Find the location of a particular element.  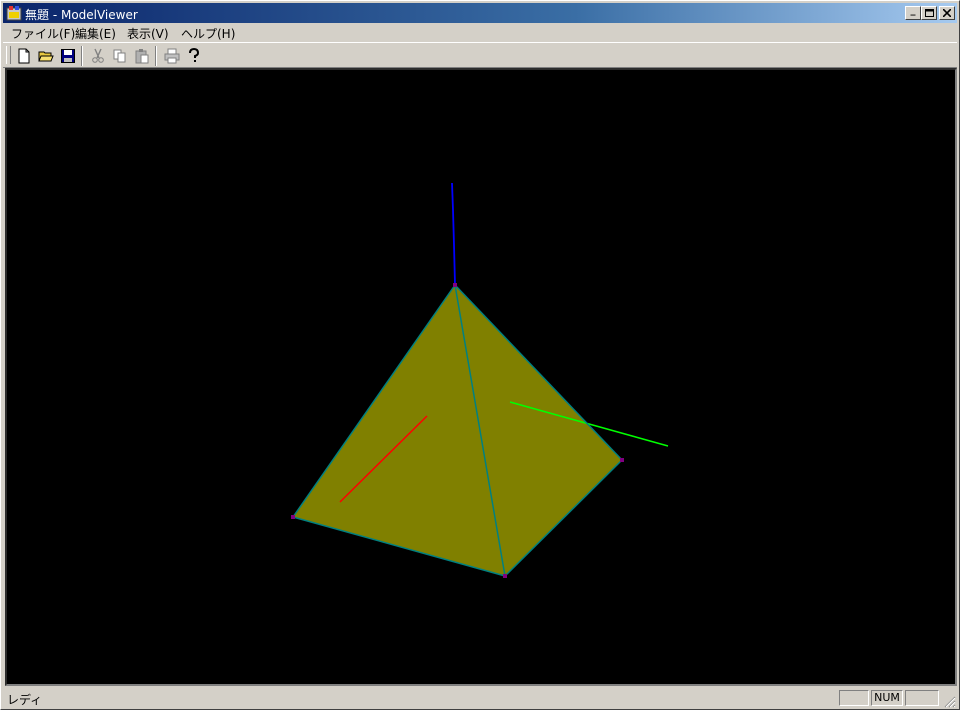

close-icon is located at coordinates (947, 13).